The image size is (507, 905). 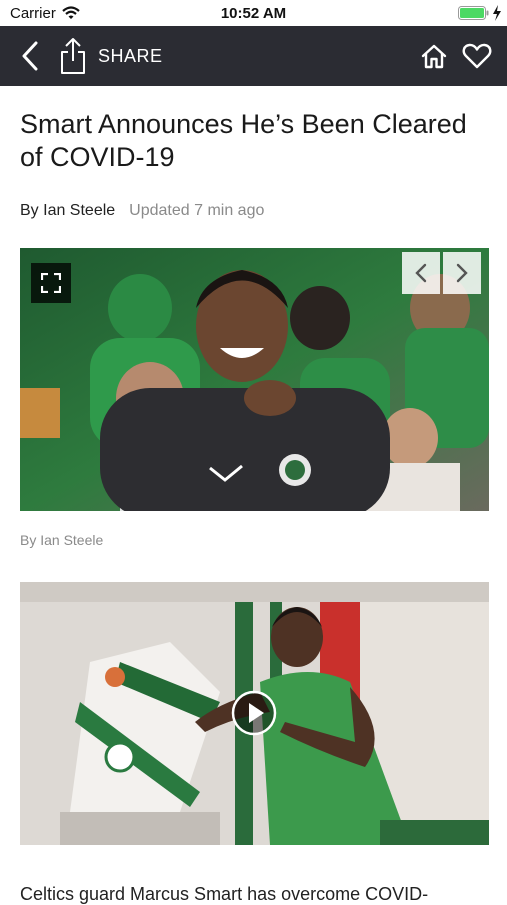 What do you see at coordinates (473, 13) in the screenshot?
I see `battery-icon` at bounding box center [473, 13].